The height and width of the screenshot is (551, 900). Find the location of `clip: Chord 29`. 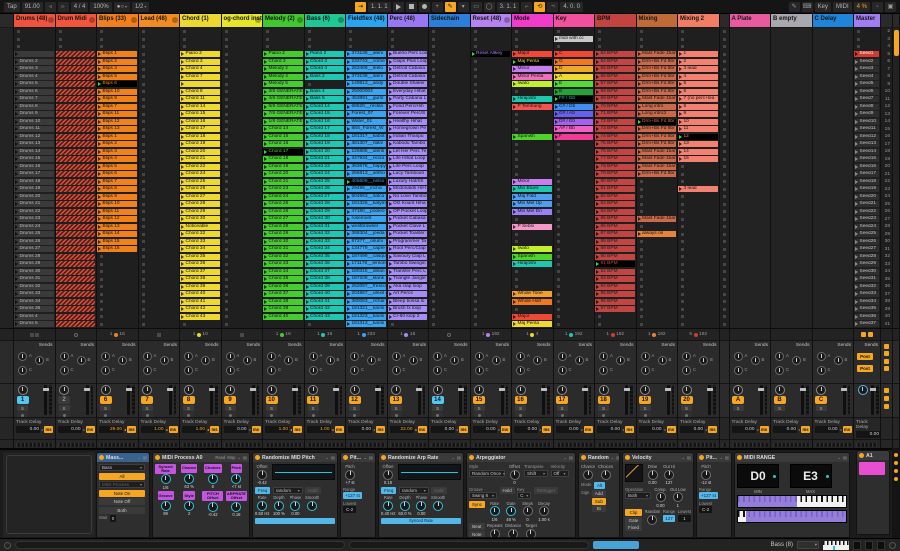

clip: Chord 29 is located at coordinates (283, 234).